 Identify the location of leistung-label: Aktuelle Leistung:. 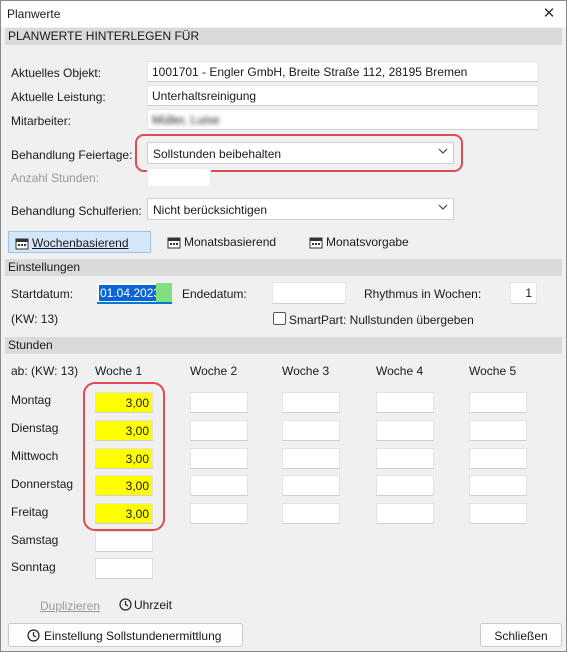
(58, 97).